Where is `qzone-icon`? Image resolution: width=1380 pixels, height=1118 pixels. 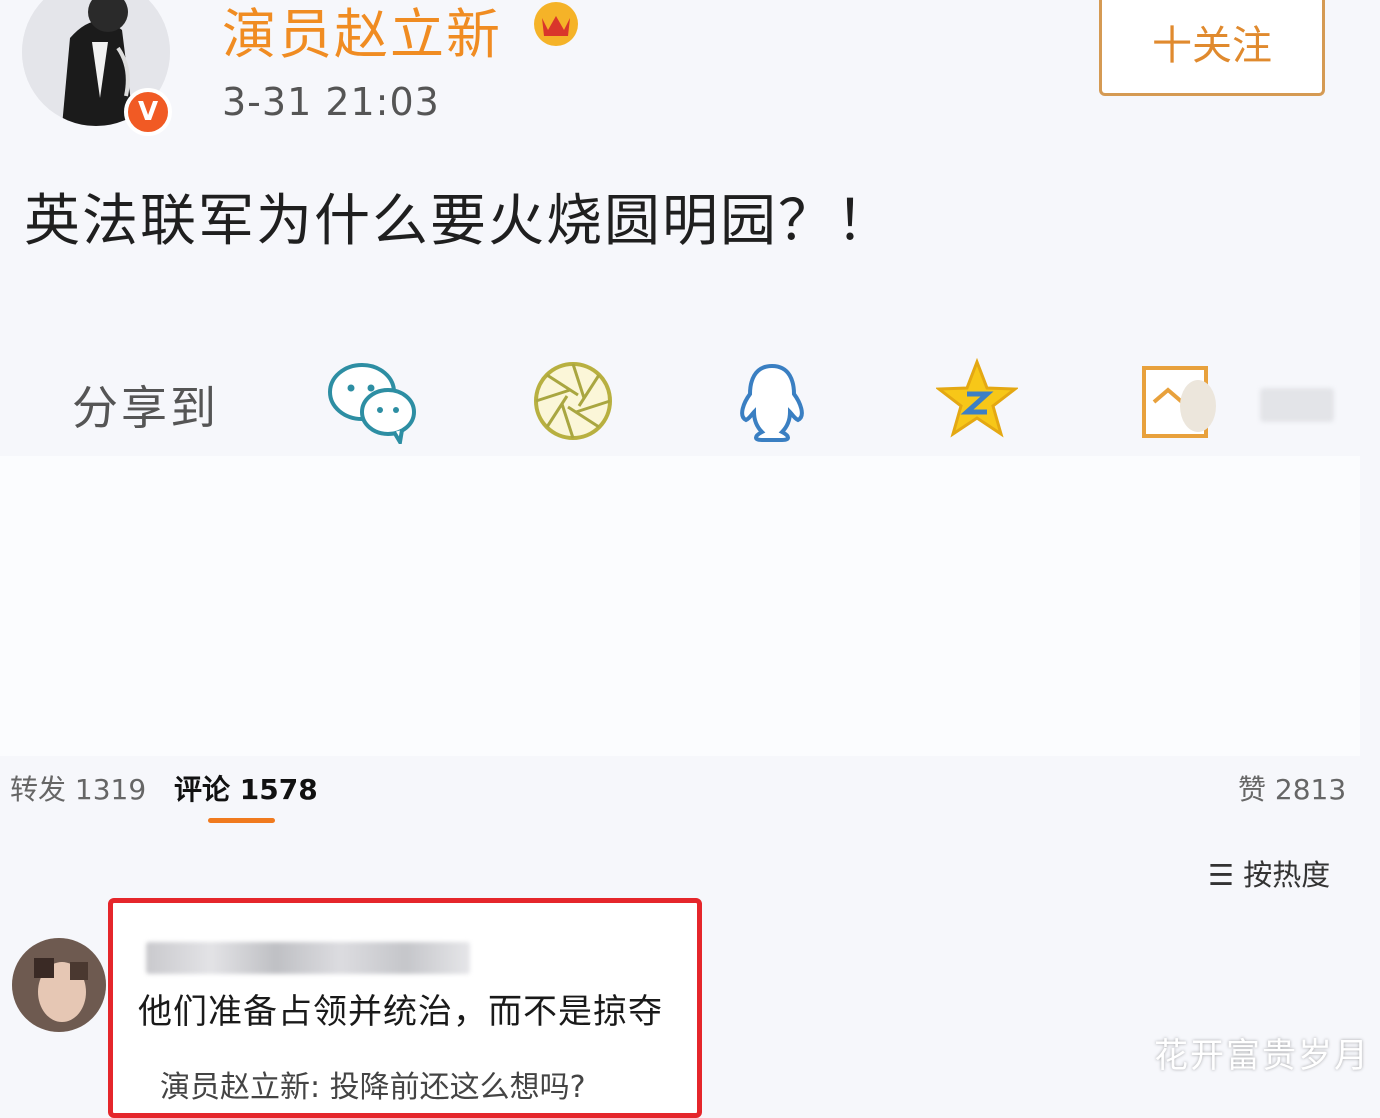
qzone-icon is located at coordinates (977, 400).